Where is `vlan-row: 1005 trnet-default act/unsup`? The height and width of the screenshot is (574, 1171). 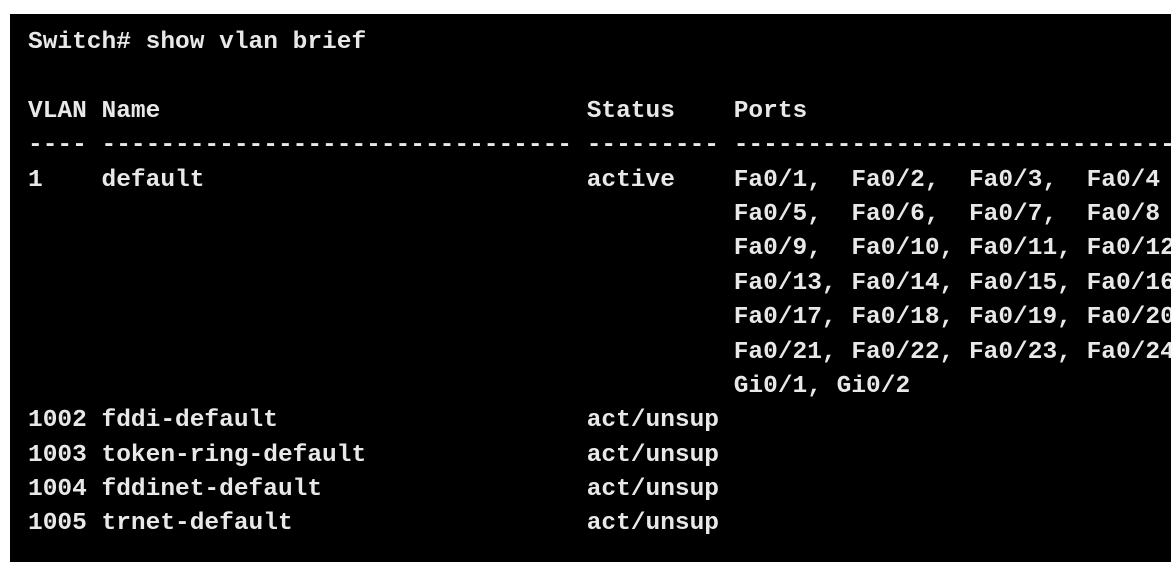
vlan-row: 1005 trnet-default act/unsup is located at coordinates (374, 524).